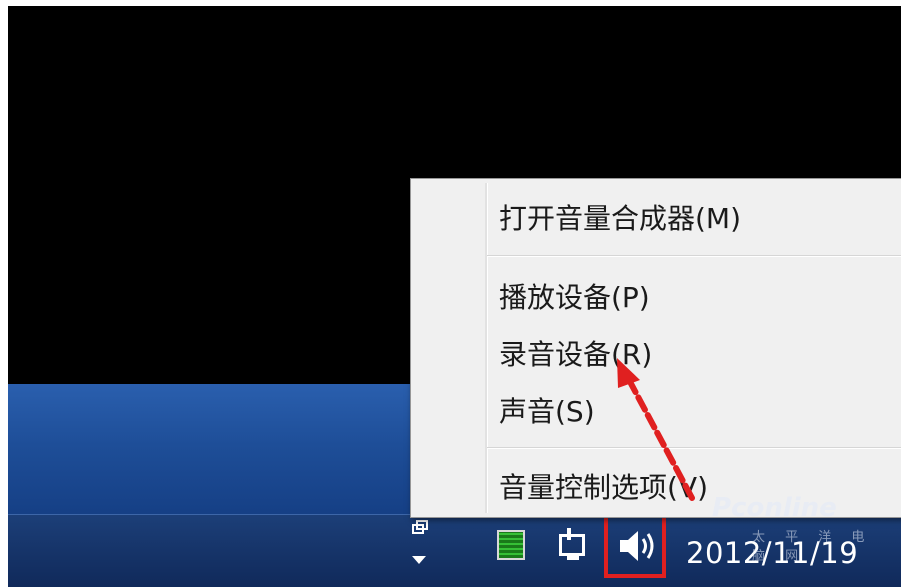 The image size is (901, 587). What do you see at coordinates (575, 545) in the screenshot?
I see `network-icon` at bounding box center [575, 545].